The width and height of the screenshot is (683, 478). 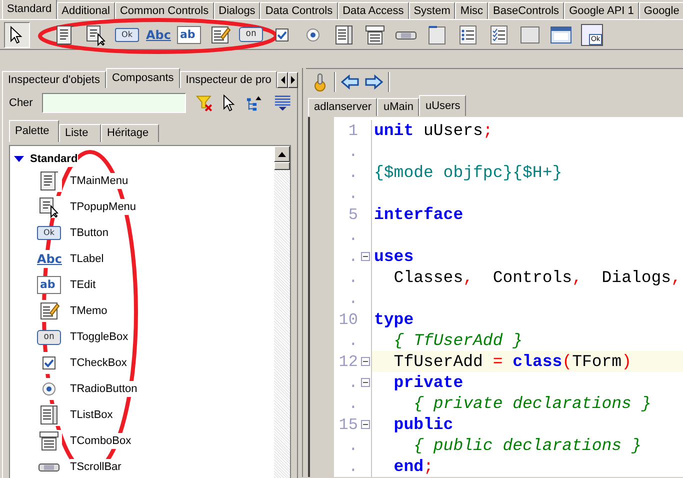 What do you see at coordinates (458, 340) in the screenshot?
I see `code-line: { TfUserAdd }` at bounding box center [458, 340].